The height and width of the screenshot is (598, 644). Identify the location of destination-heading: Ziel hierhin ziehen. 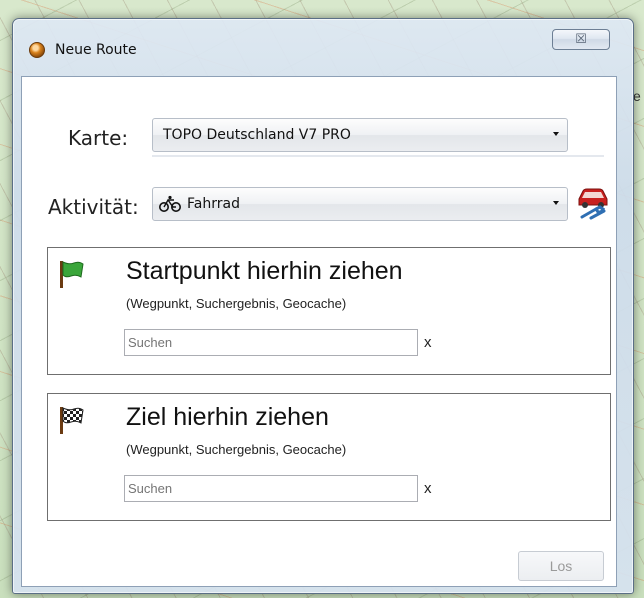
(227, 417).